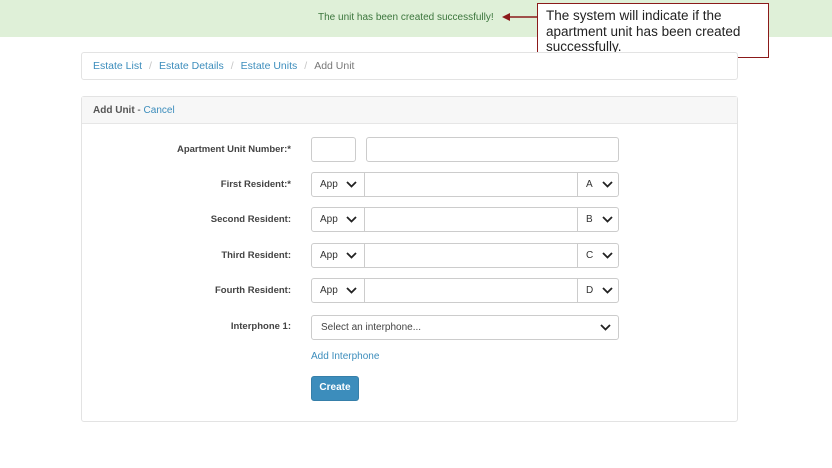  Describe the element at coordinates (253, 290) in the screenshot. I see `fourth-resident-label: Fourth Resident:` at that location.